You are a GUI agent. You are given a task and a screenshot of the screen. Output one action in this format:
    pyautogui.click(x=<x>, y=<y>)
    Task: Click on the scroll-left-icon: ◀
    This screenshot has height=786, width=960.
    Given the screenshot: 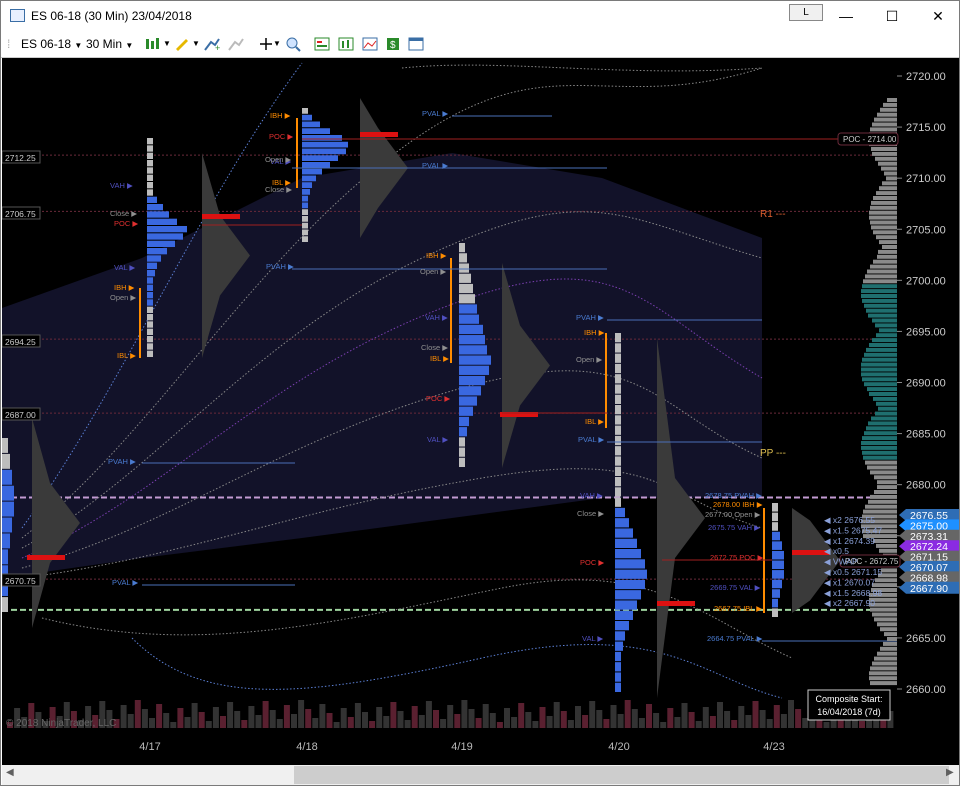 What is the action you would take?
    pyautogui.click(x=10, y=772)
    